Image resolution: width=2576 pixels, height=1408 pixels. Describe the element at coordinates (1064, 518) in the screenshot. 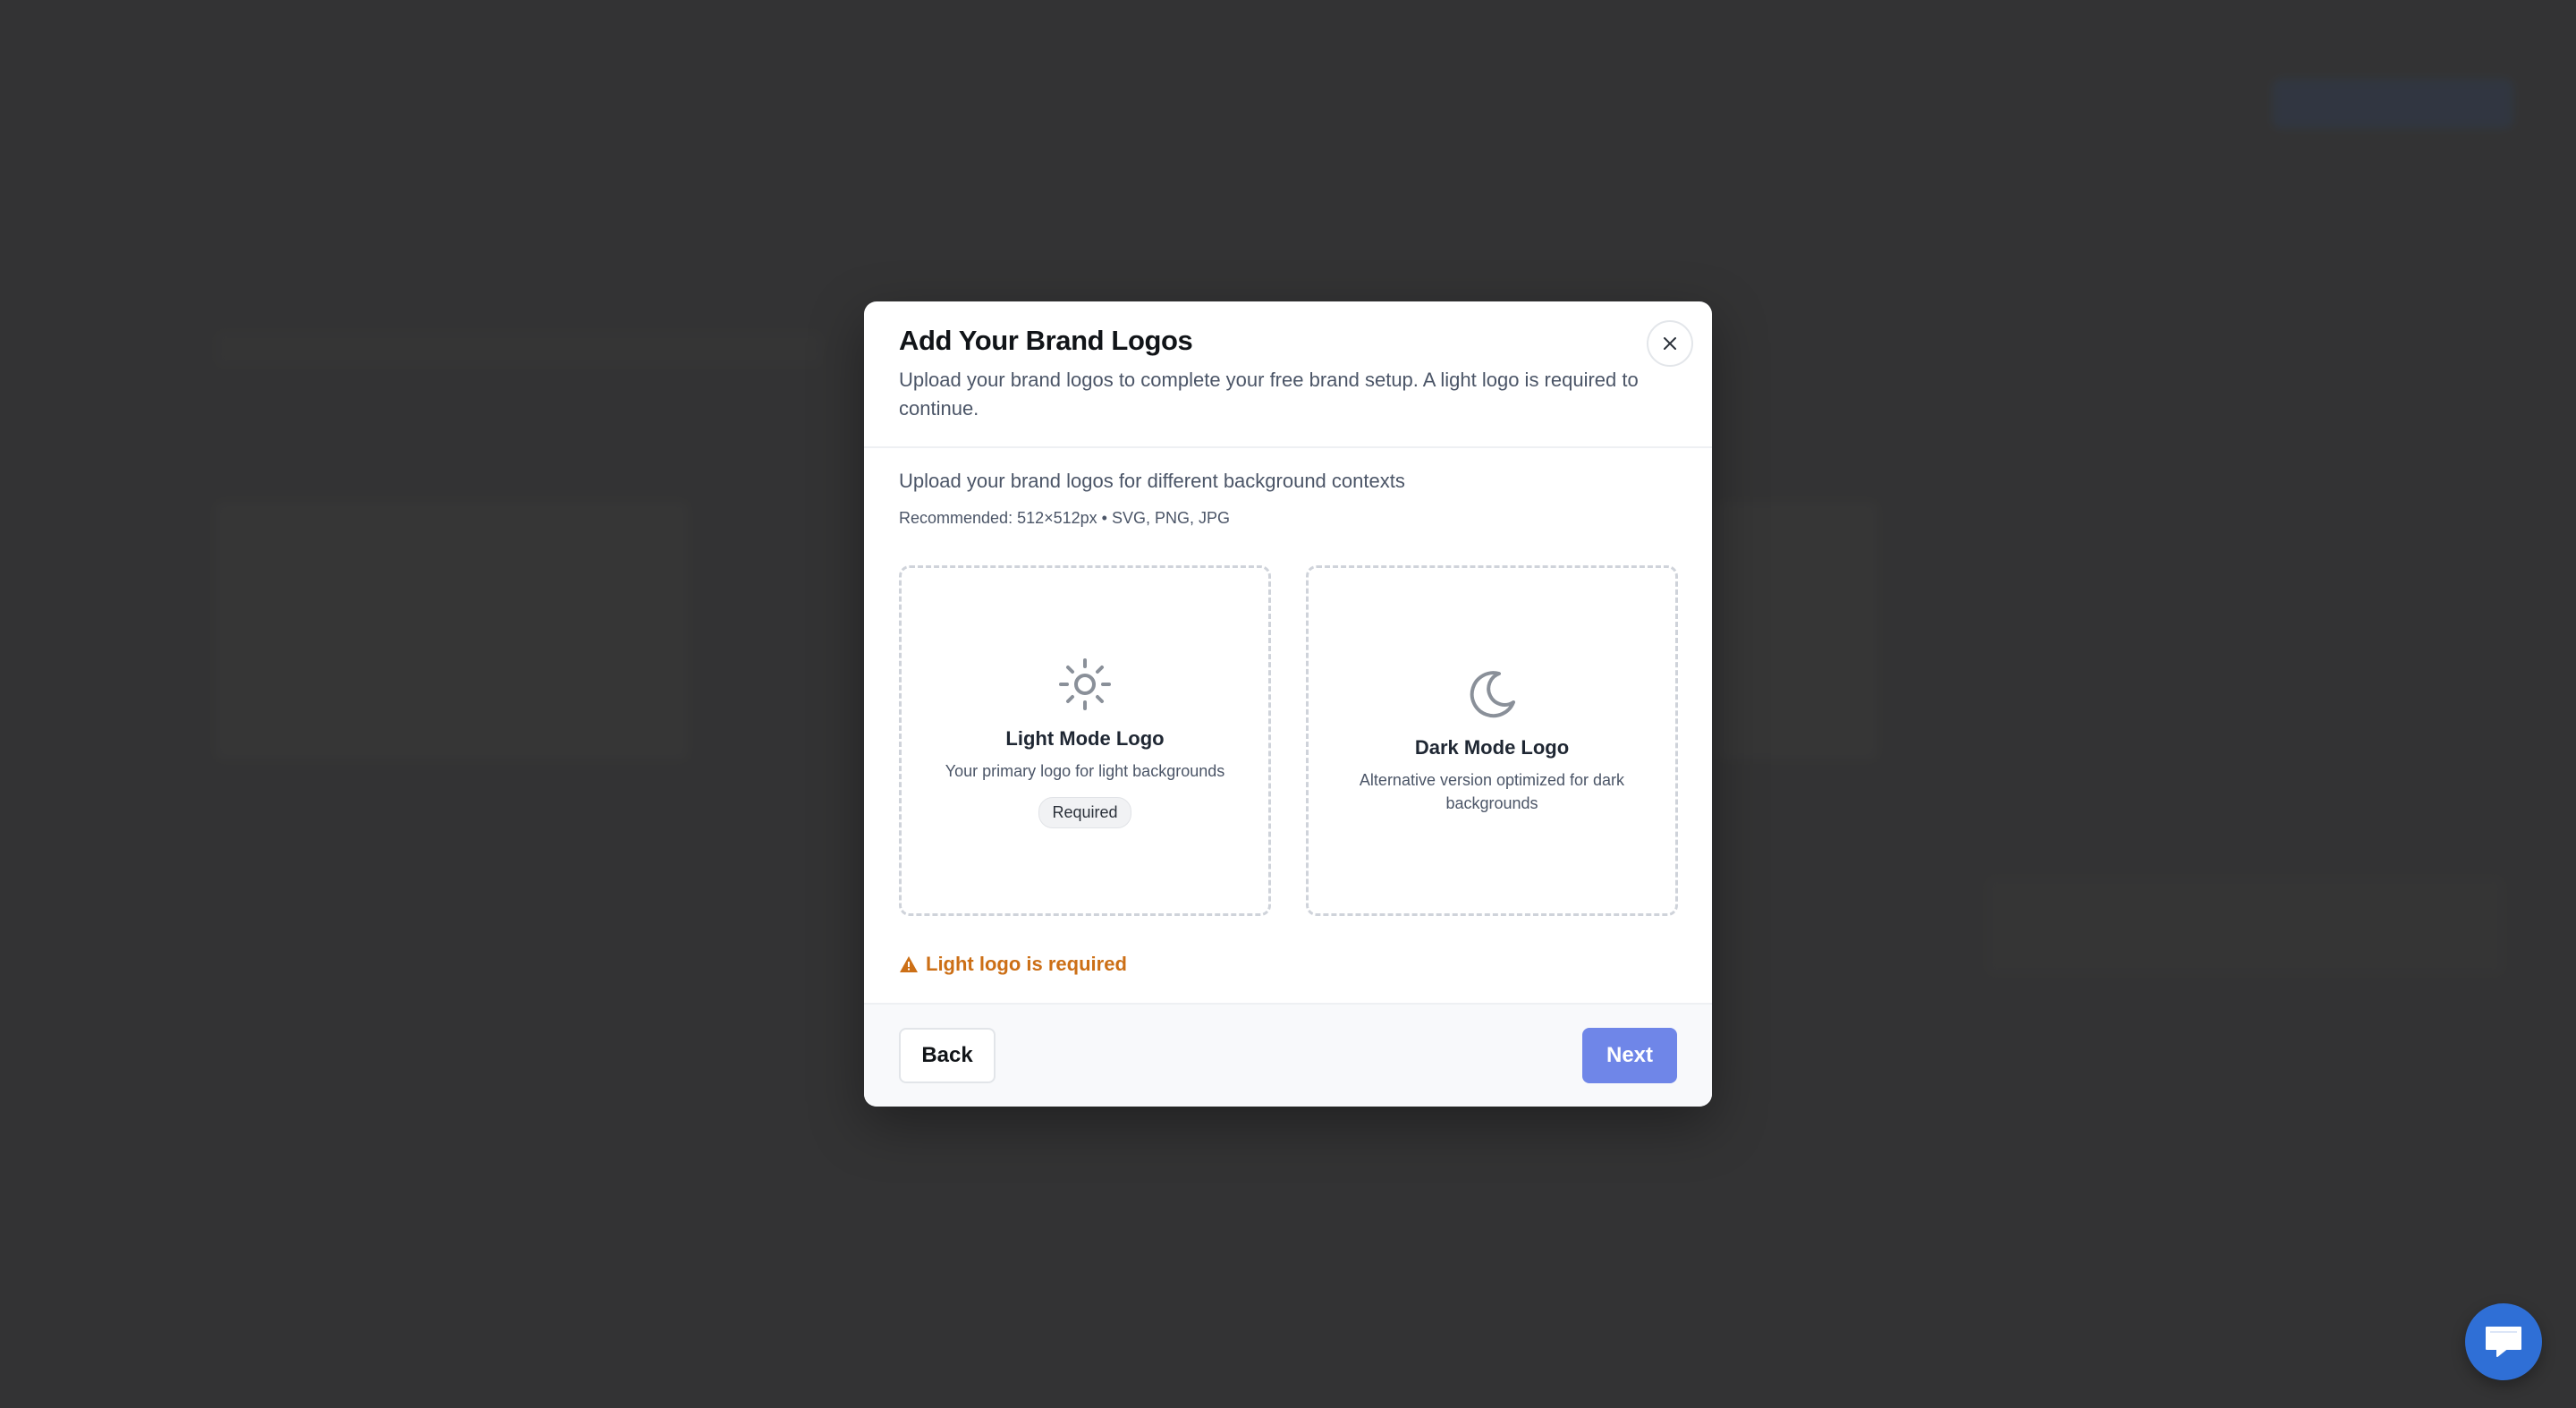

I see `upload-recommendation: Recommended: 512×512px • SVG, PNG, JPG` at that location.